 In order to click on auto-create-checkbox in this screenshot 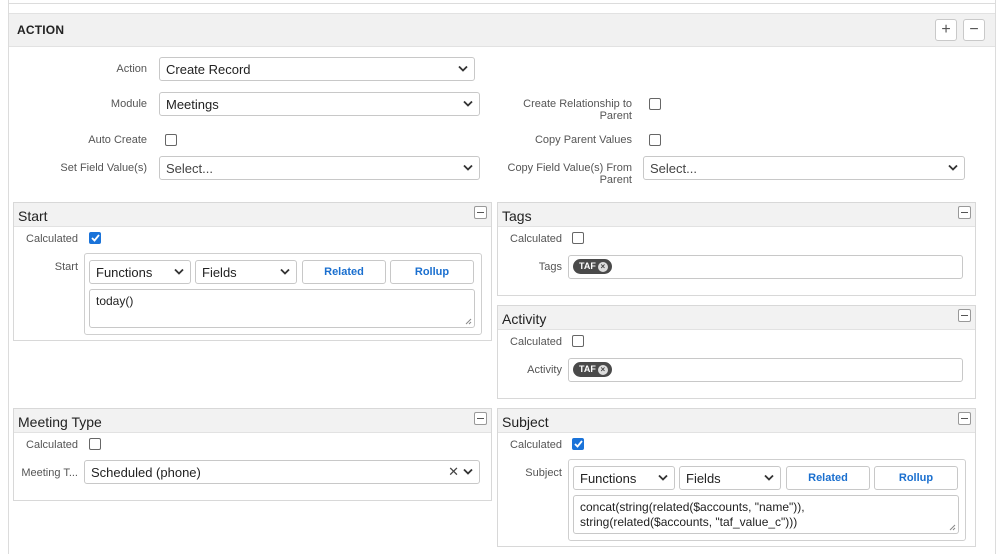, I will do `click(171, 140)`.